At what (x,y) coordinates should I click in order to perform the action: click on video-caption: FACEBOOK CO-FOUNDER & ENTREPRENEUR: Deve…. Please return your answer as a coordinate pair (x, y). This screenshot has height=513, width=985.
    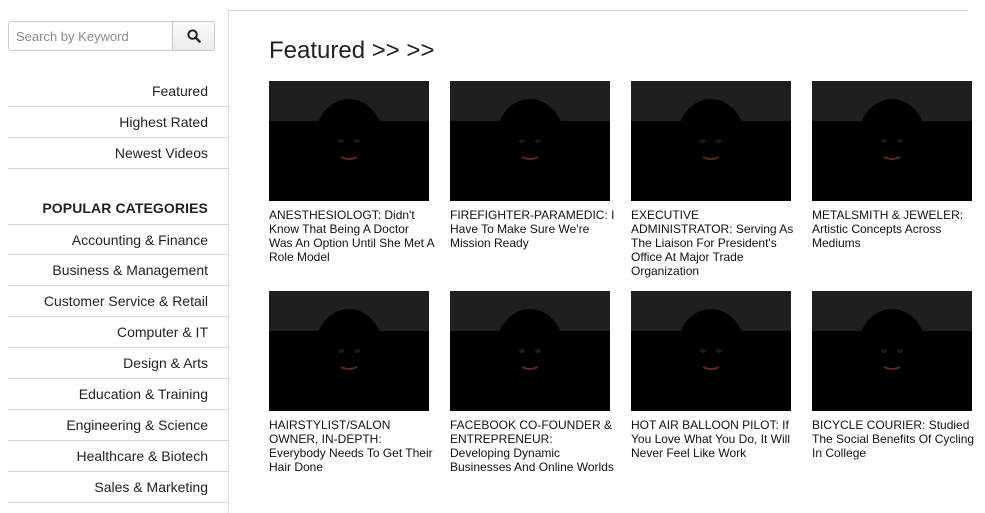
    Looking at the image, I should click on (532, 446).